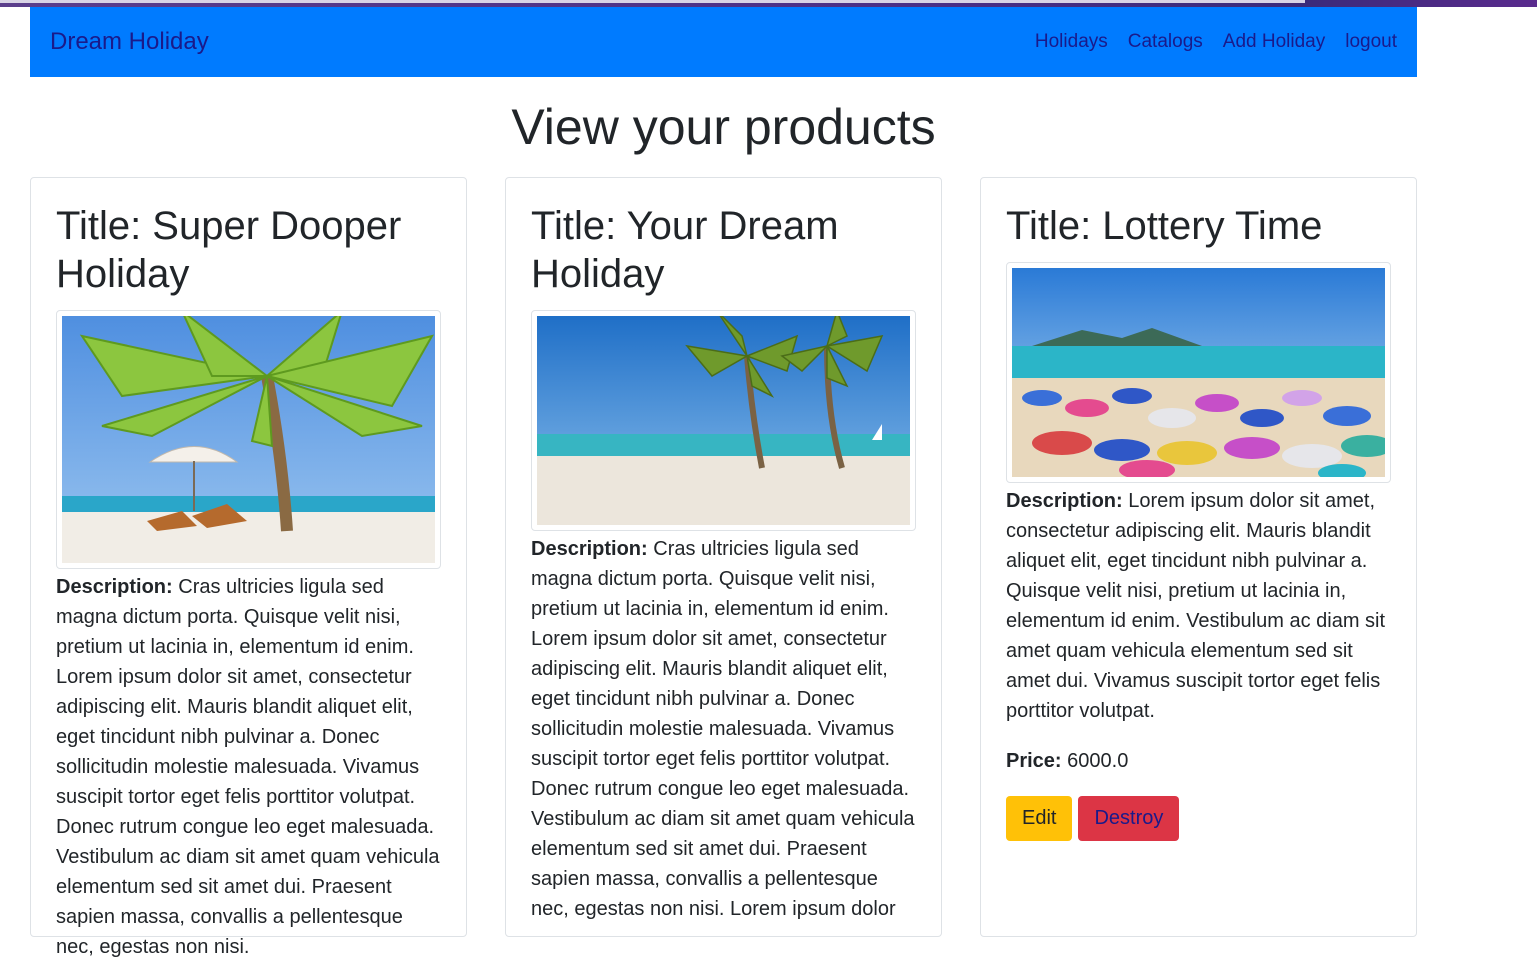 This screenshot has width=1537, height=962. I want to click on card-title: Title: Lottery Time, so click(1164, 226).